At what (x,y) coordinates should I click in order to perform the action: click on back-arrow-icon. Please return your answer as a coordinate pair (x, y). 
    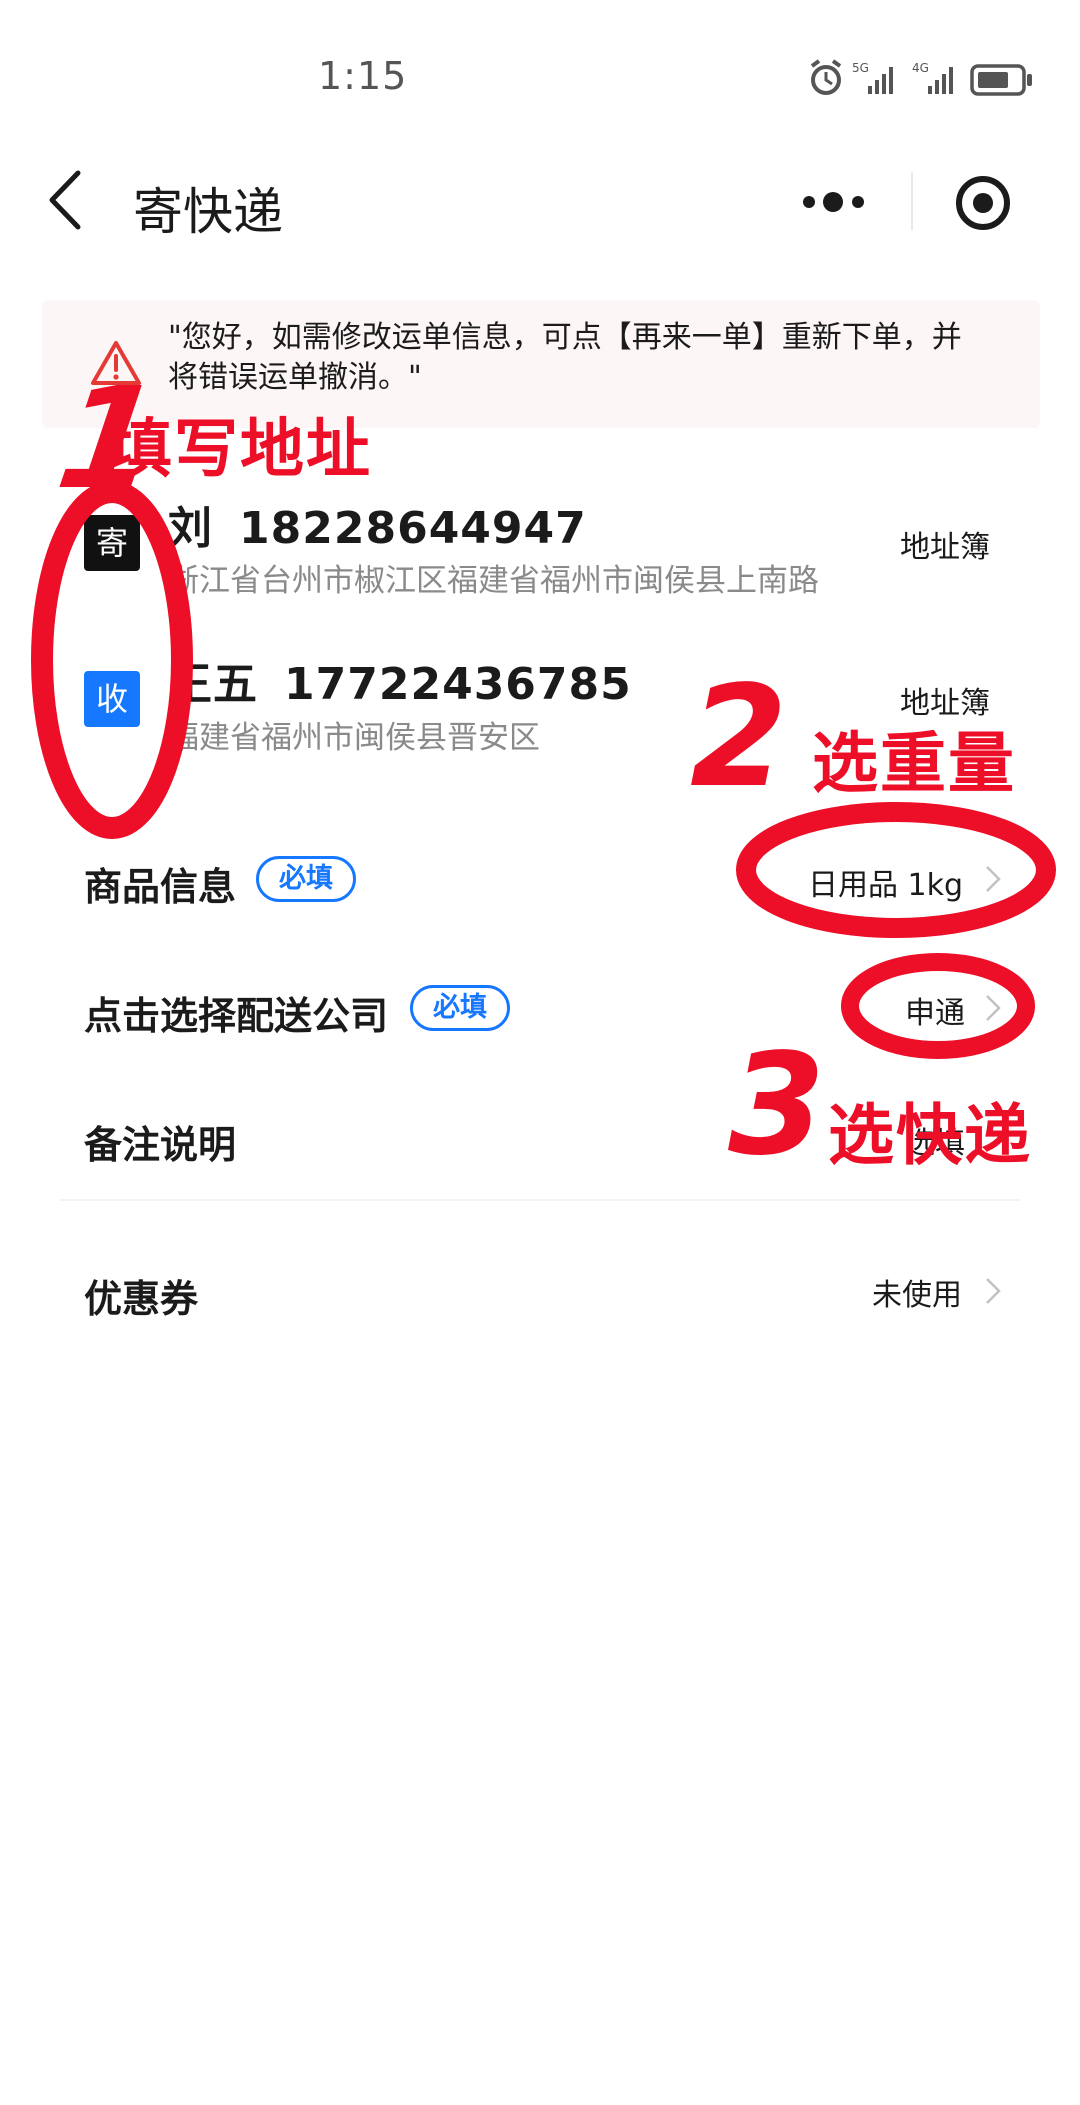
    Looking at the image, I should click on (70, 200).